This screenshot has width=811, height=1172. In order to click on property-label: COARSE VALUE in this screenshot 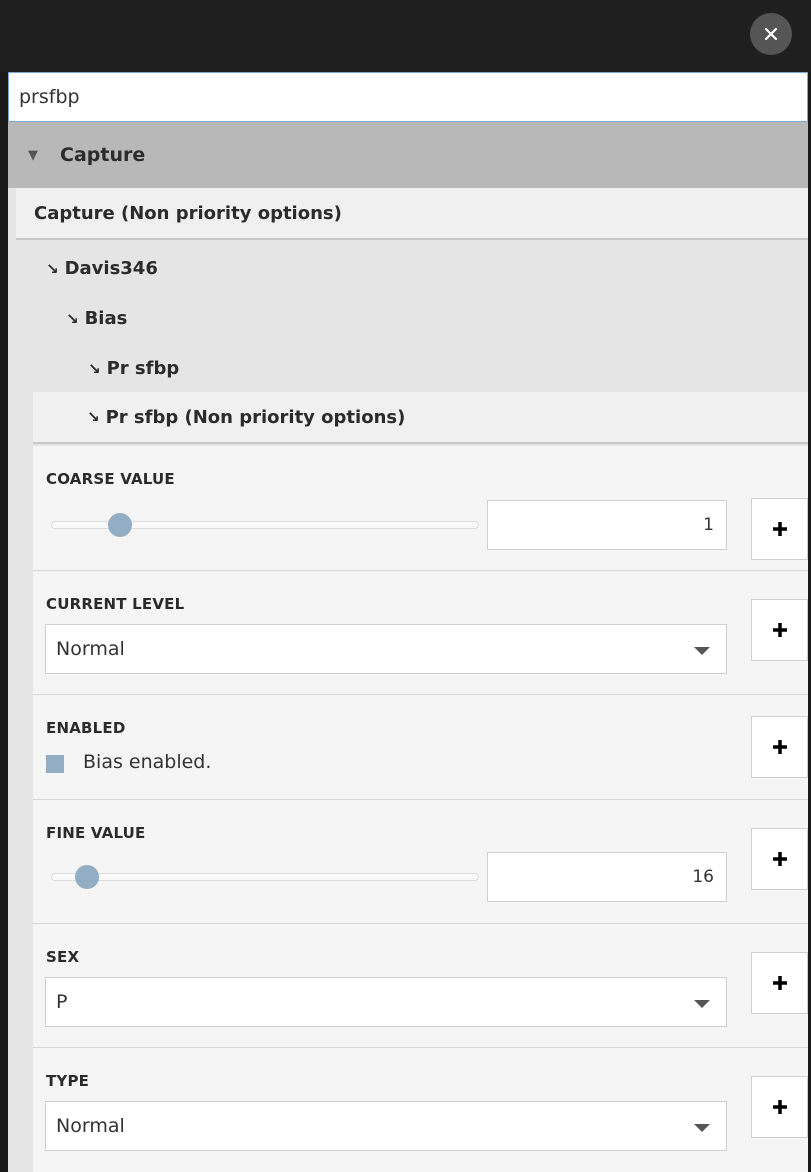, I will do `click(110, 479)`.